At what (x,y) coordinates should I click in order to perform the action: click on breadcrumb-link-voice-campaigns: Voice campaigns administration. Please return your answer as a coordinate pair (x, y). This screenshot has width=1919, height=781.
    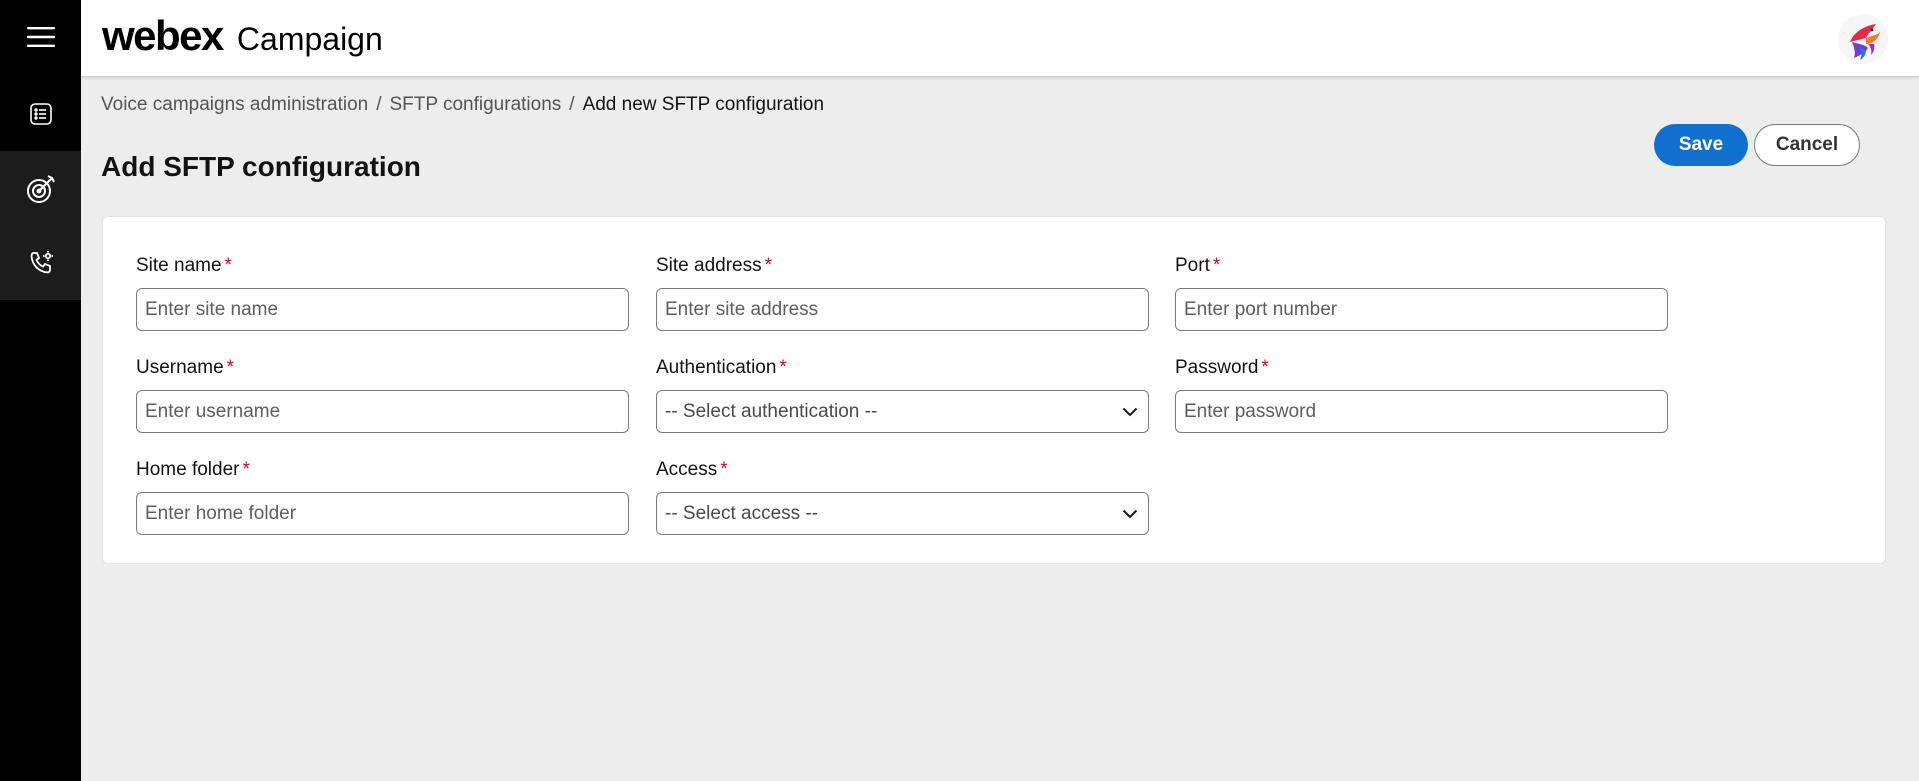
    Looking at the image, I should click on (234, 105).